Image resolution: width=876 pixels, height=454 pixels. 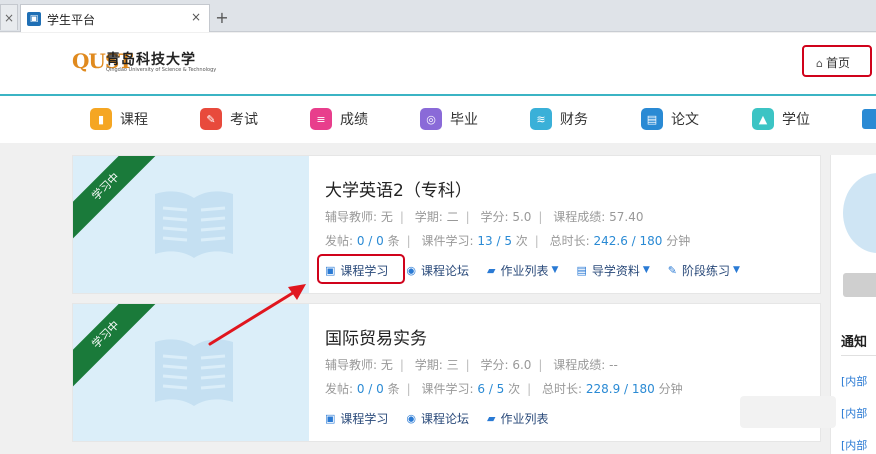 What do you see at coordinates (788, 412) in the screenshot?
I see `watermark-blur` at bounding box center [788, 412].